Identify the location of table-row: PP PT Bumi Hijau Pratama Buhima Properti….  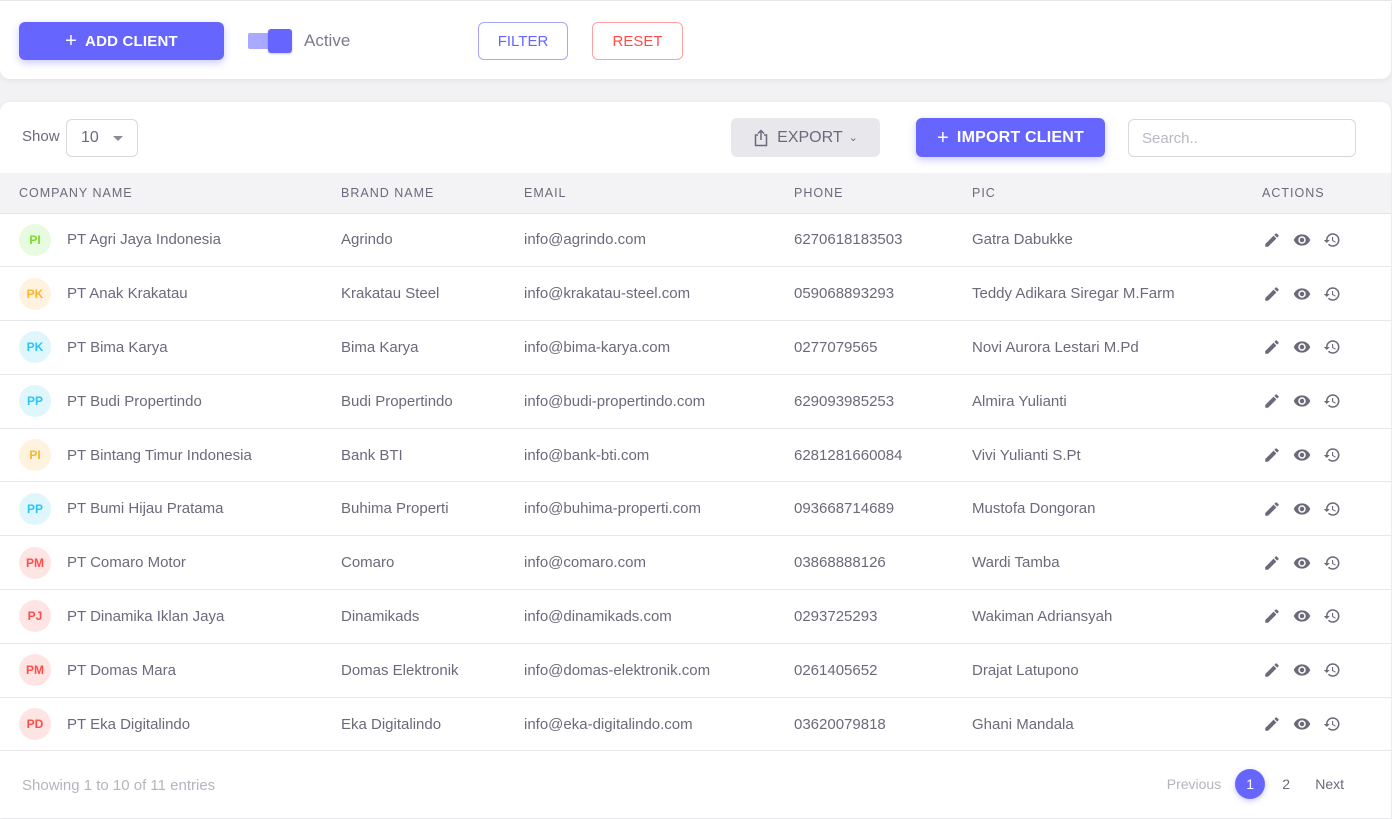
(695, 509).